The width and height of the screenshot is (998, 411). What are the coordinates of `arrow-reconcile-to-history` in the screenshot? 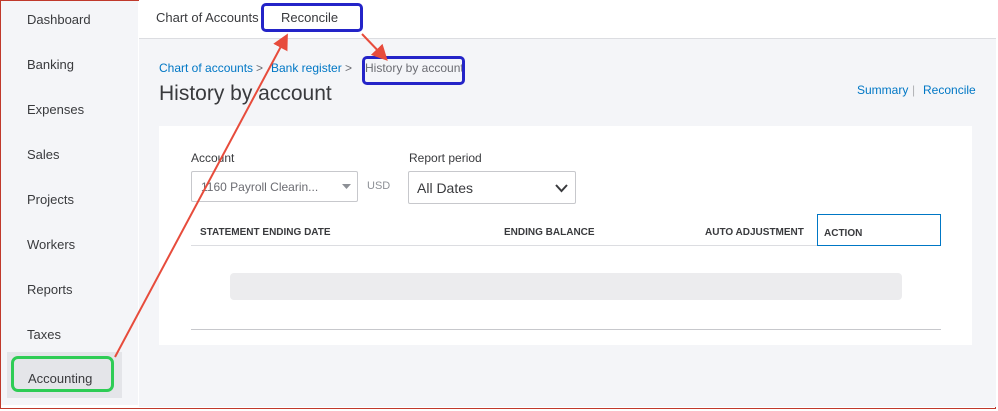 It's located at (374, 47).